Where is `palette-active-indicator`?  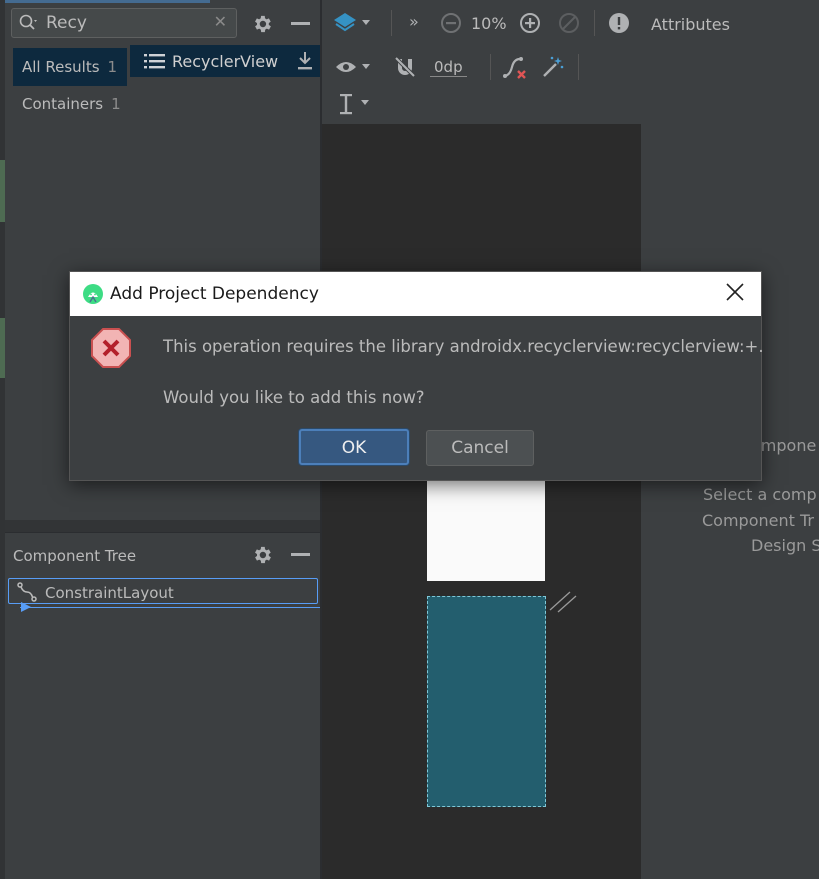 palette-active-indicator is located at coordinates (107, 1).